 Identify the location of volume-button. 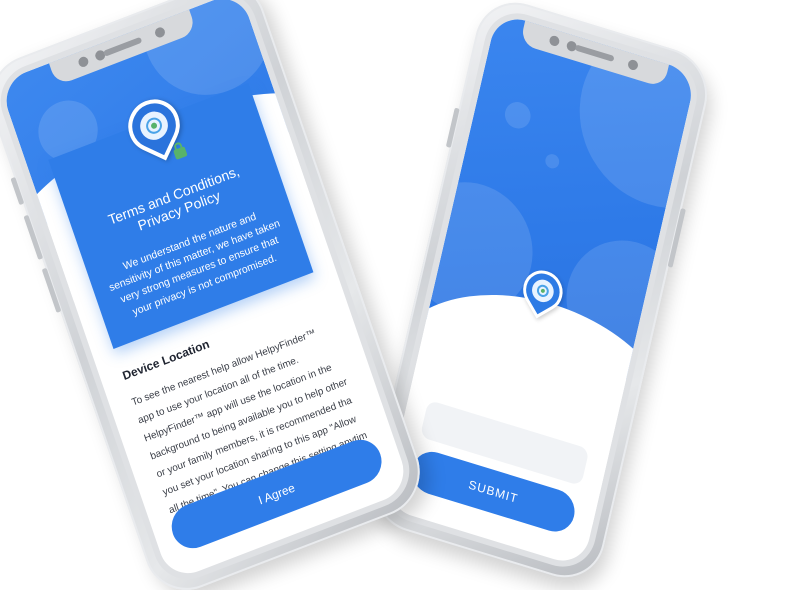
(452, 127).